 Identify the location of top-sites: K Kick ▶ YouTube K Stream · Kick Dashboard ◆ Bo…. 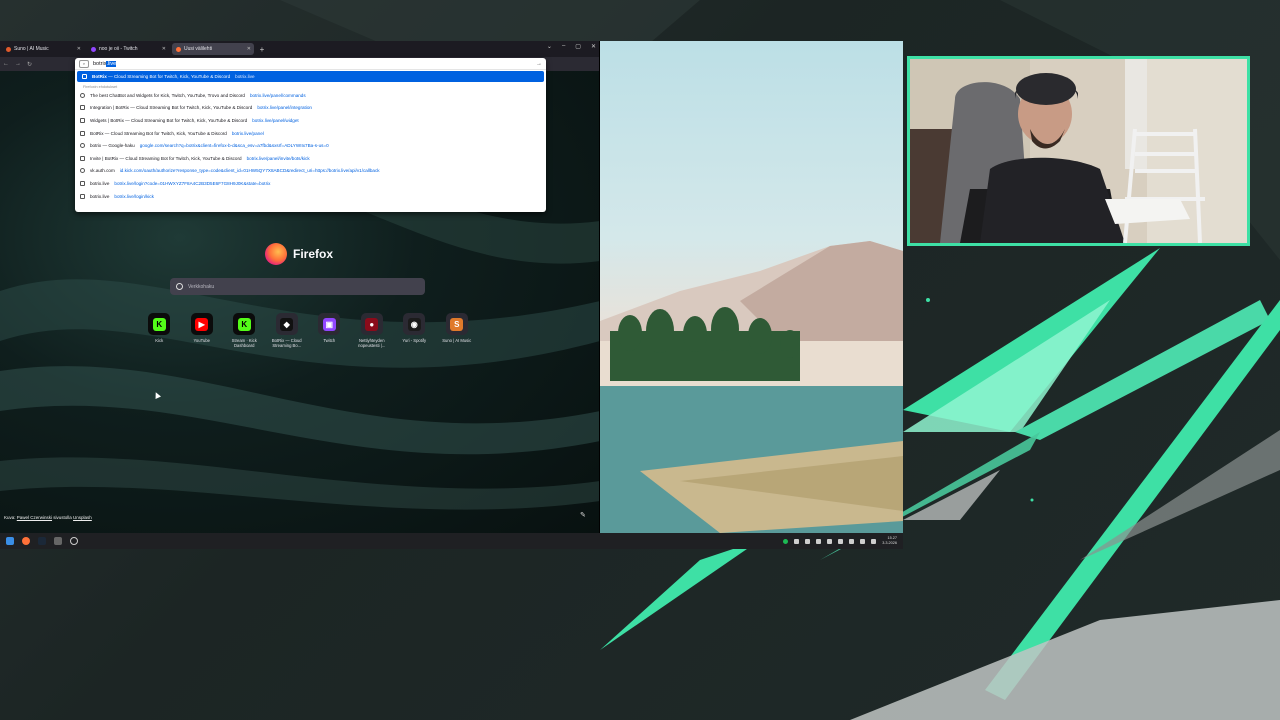
(308, 330).